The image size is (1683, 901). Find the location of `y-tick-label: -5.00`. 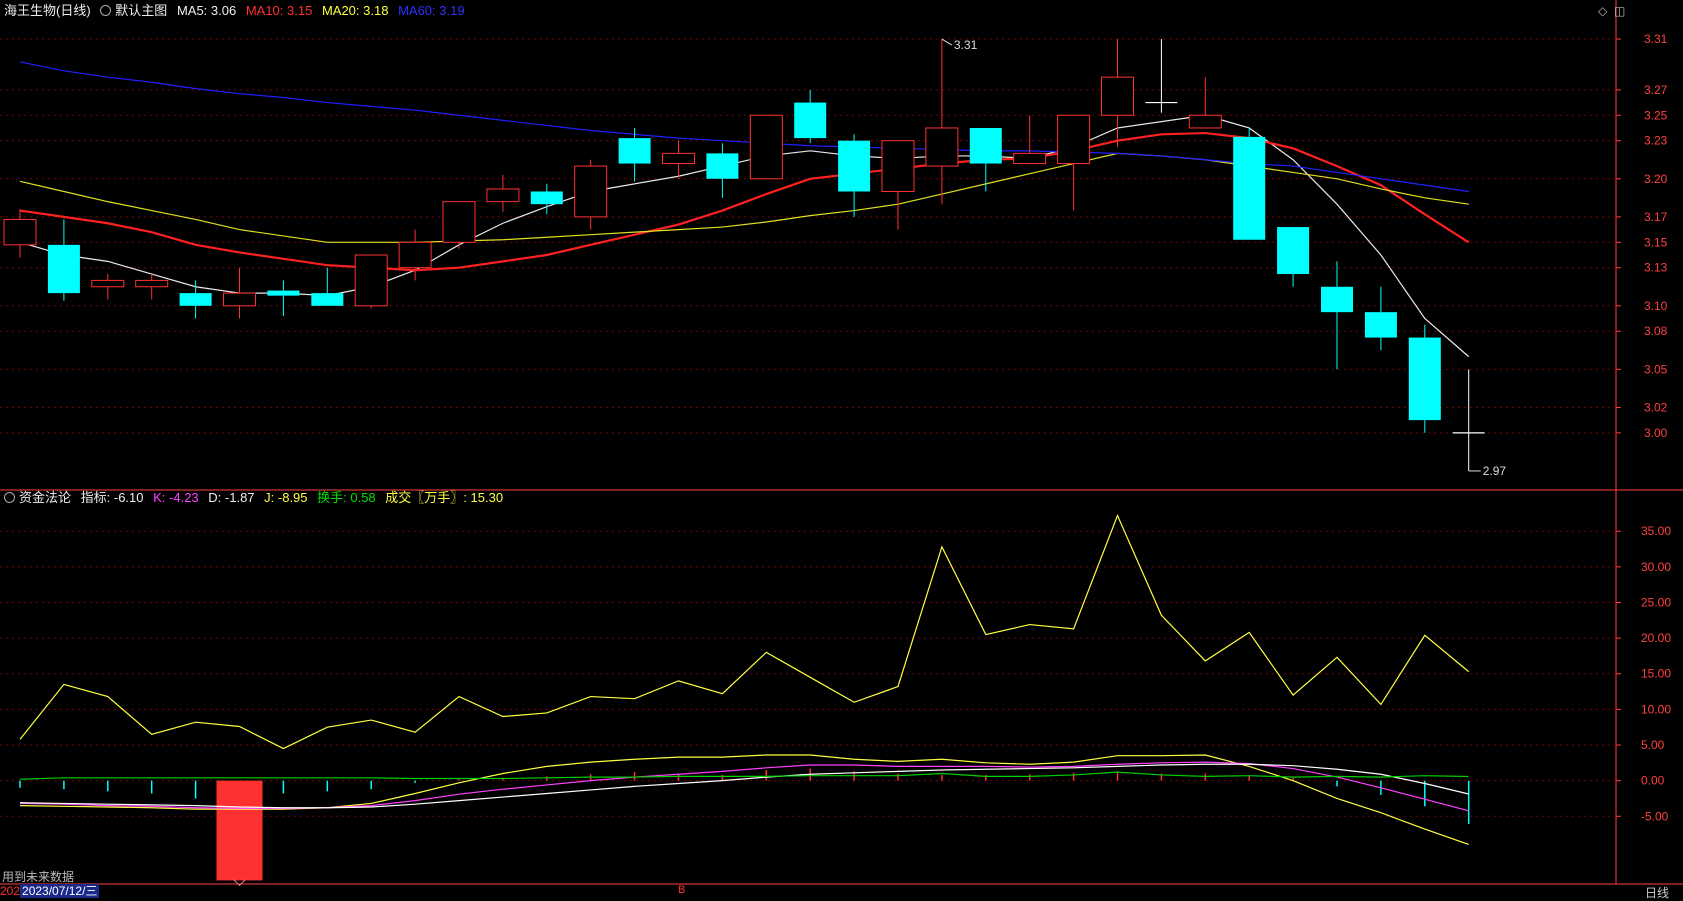

y-tick-label: -5.00 is located at coordinates (1655, 816).